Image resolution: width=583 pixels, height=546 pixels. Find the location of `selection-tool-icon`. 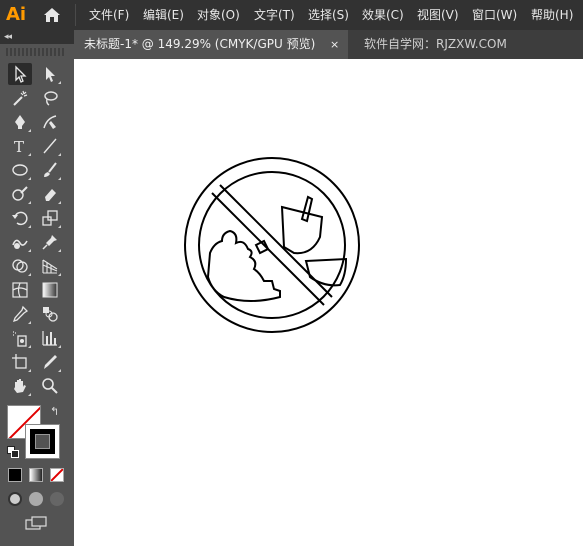

selection-tool-icon is located at coordinates (21, 74).